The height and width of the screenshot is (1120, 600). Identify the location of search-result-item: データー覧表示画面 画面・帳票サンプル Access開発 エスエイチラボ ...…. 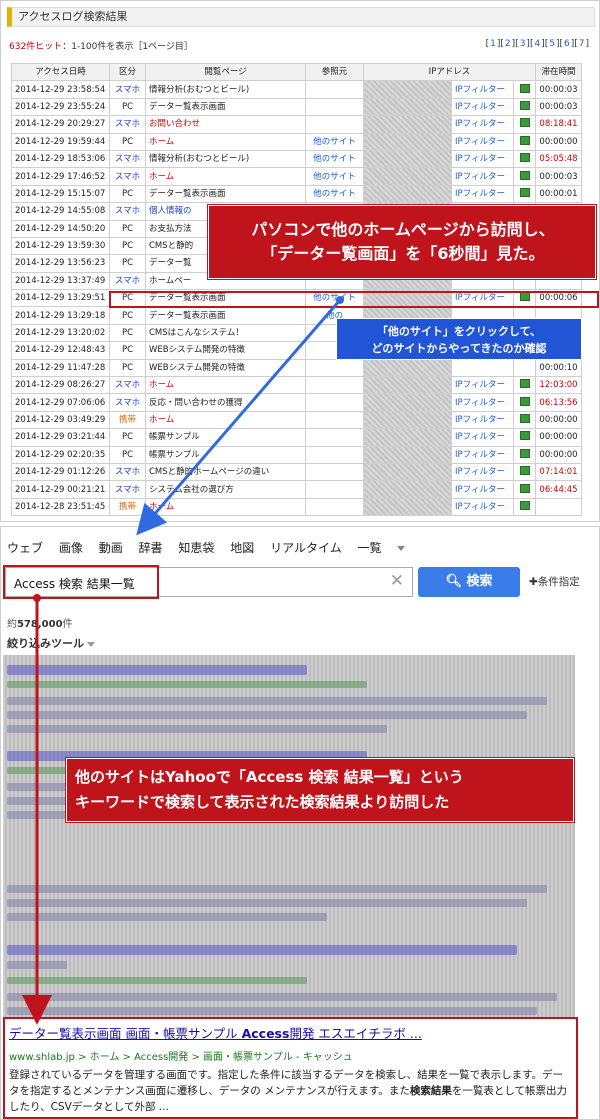
(290, 1068).